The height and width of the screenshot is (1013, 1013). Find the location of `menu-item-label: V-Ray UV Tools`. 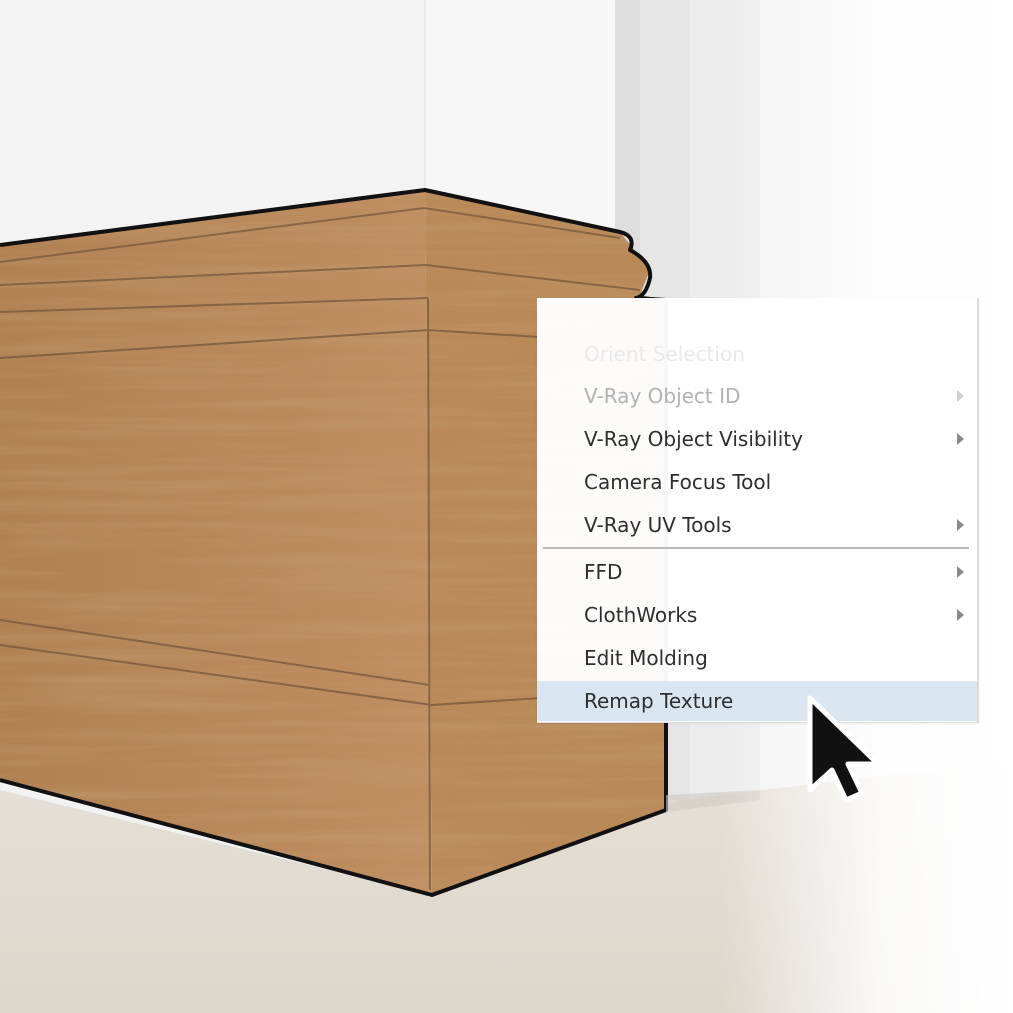

menu-item-label: V-Ray UV Tools is located at coordinates (658, 525).